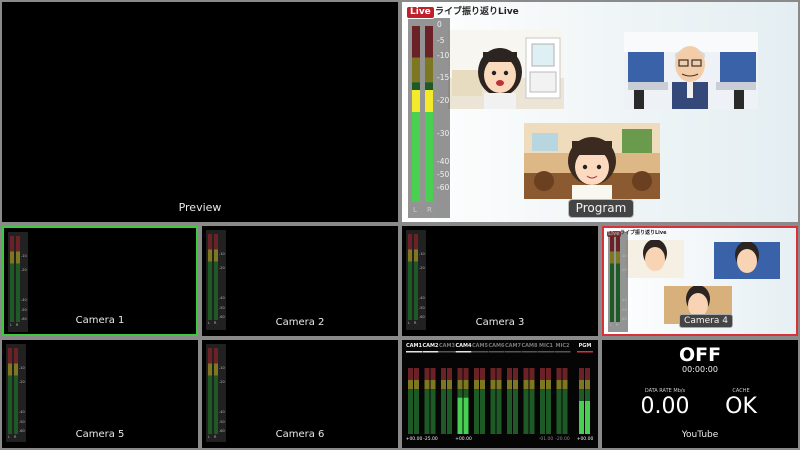 The height and width of the screenshot is (450, 800). What do you see at coordinates (466, 374) in the screenshot?
I see `mixer-cam4-r-red` at bounding box center [466, 374].